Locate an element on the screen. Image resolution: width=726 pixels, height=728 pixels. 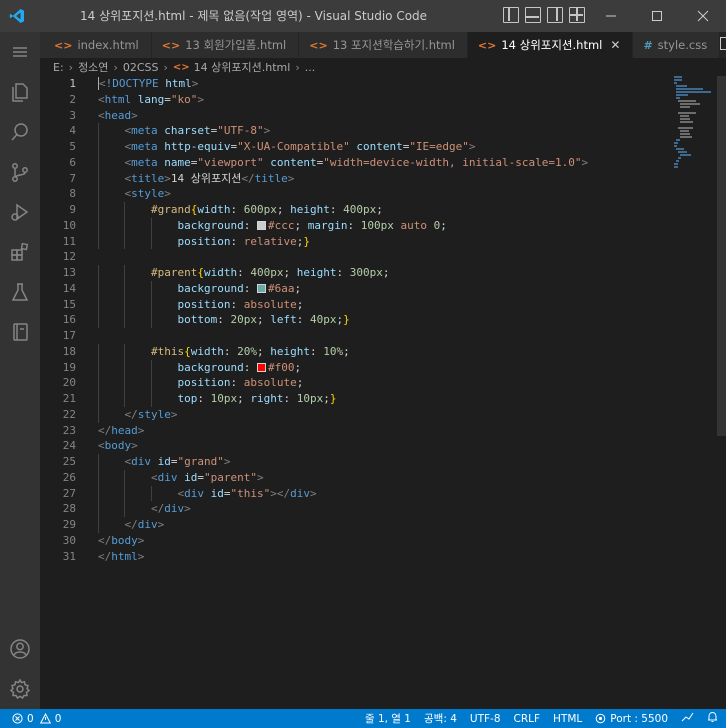
code-line: <div id="grand"> is located at coordinates (363, 462).